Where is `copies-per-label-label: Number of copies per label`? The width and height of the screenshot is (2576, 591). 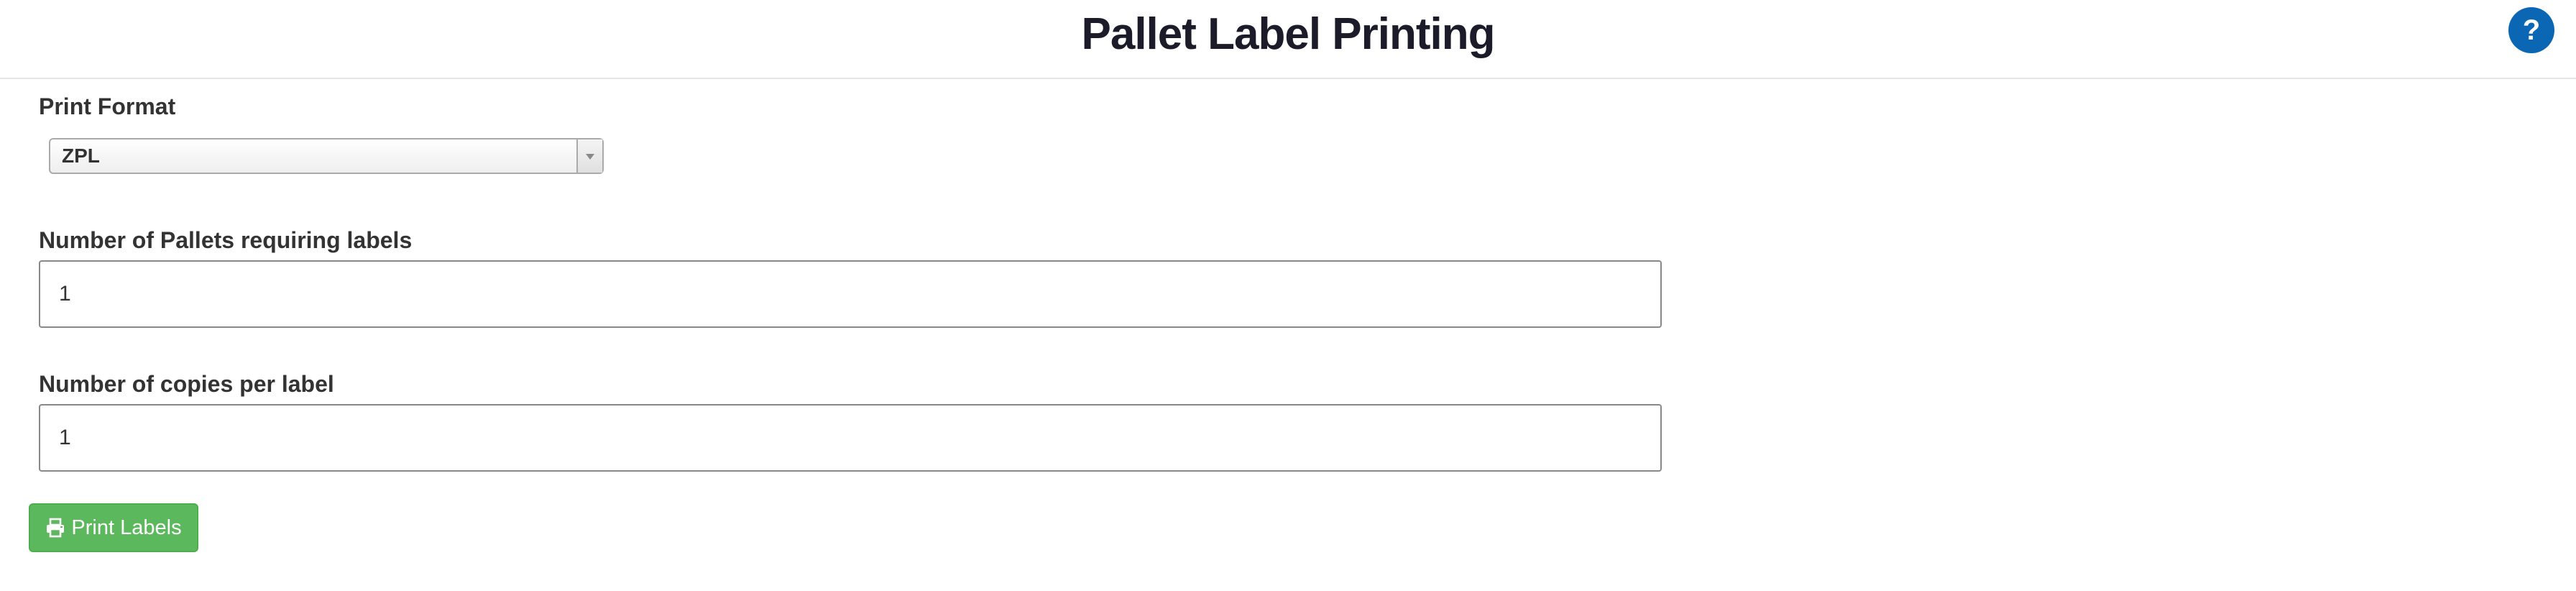
copies-per-label-label: Number of copies per label is located at coordinates (186, 384).